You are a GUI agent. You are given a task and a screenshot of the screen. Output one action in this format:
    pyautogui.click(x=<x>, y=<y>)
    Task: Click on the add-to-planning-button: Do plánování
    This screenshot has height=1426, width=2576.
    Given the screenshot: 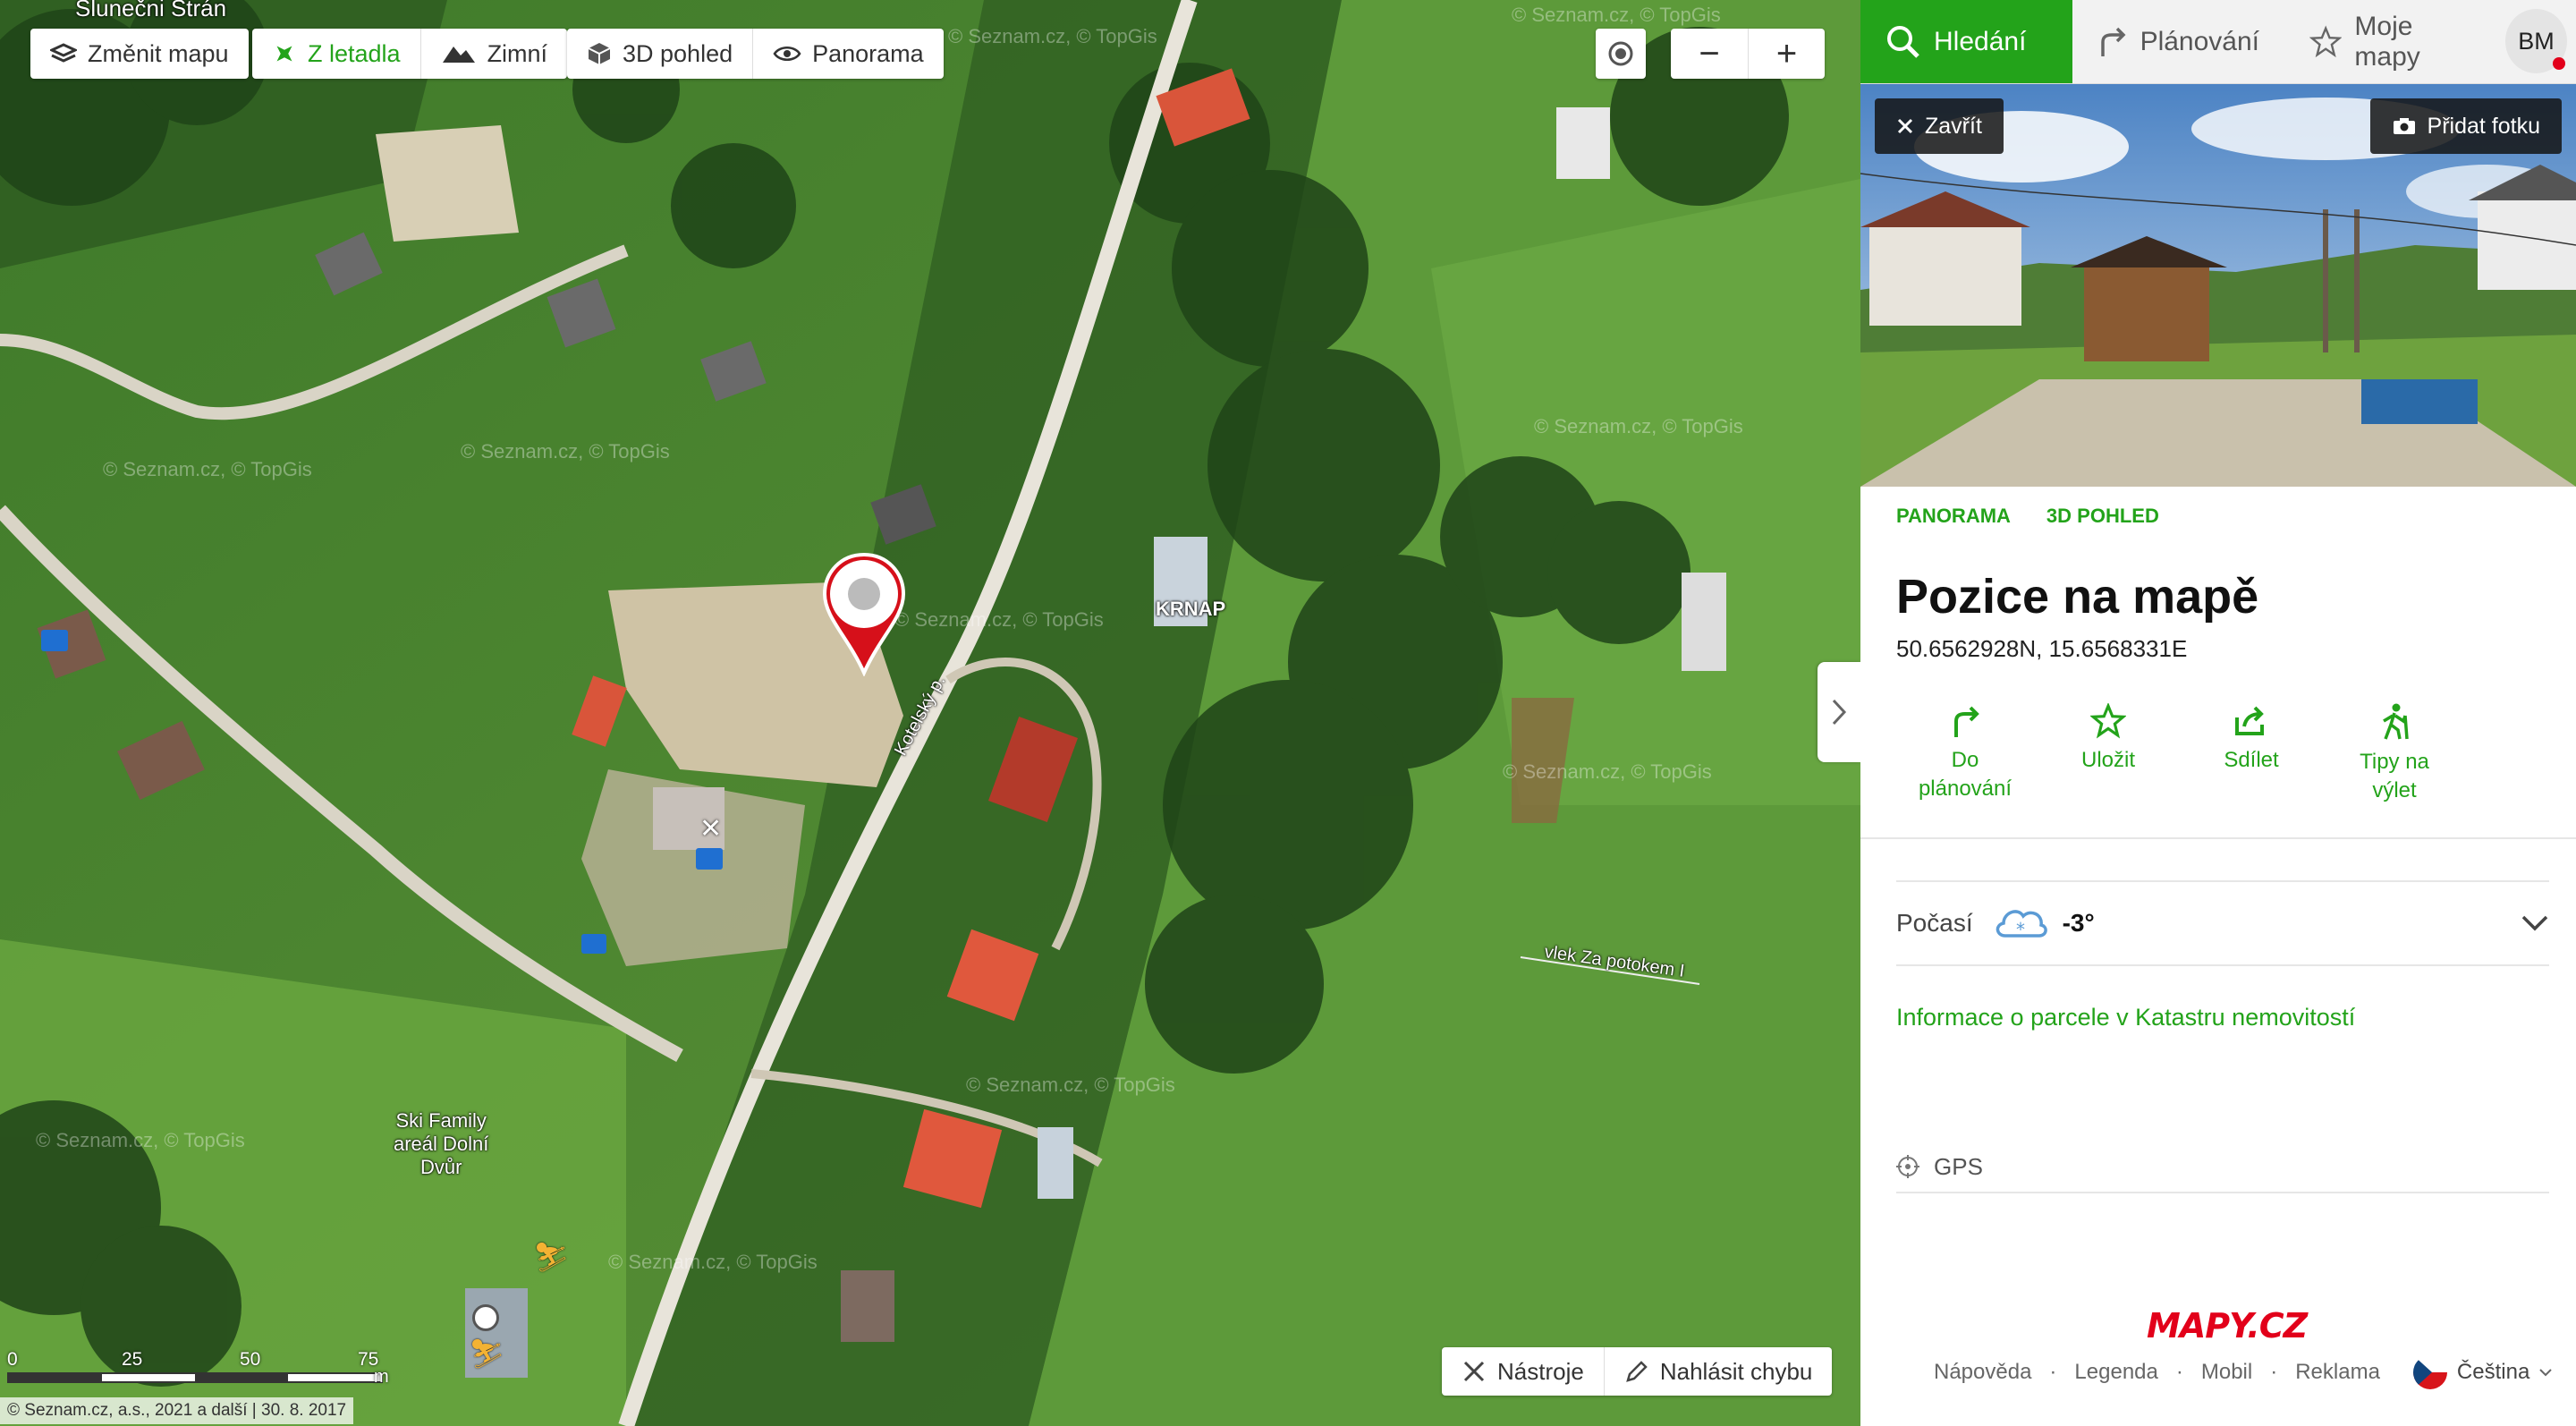 What is the action you would take?
    pyautogui.click(x=1965, y=753)
    